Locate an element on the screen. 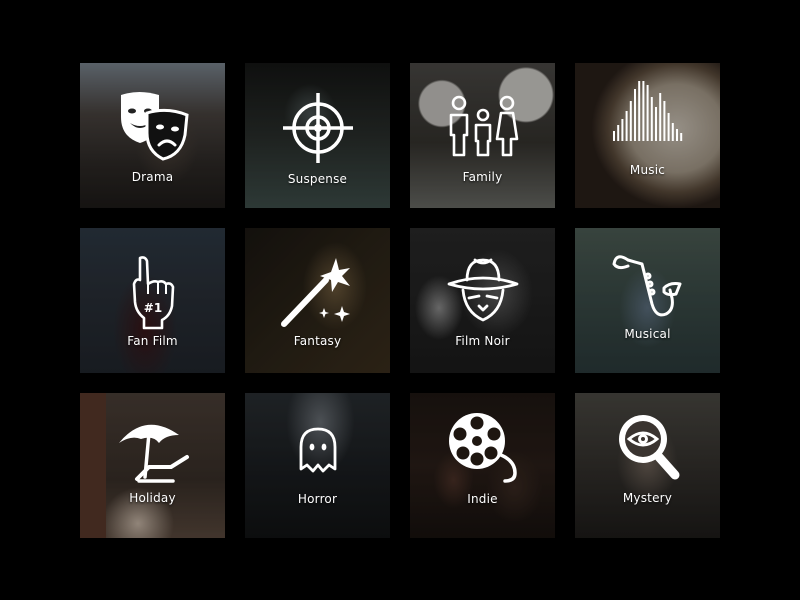 The width and height of the screenshot is (800, 600). genre-label: Horror is located at coordinates (317, 499).